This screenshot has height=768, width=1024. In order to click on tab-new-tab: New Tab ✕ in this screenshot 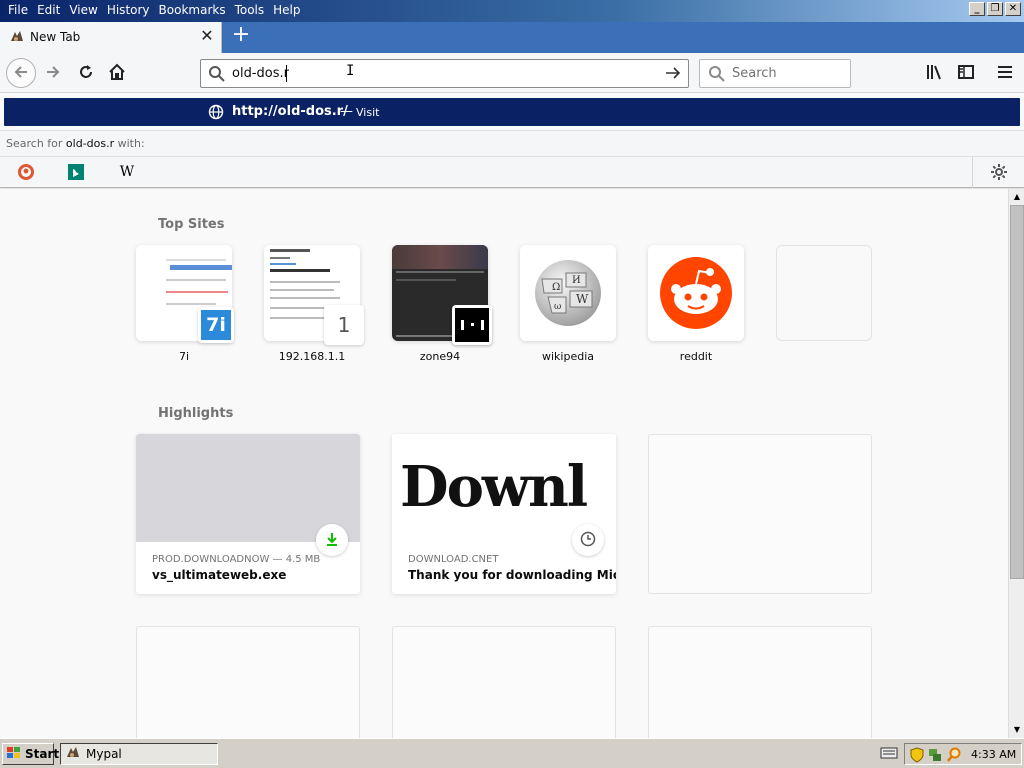, I will do `click(111, 37)`.